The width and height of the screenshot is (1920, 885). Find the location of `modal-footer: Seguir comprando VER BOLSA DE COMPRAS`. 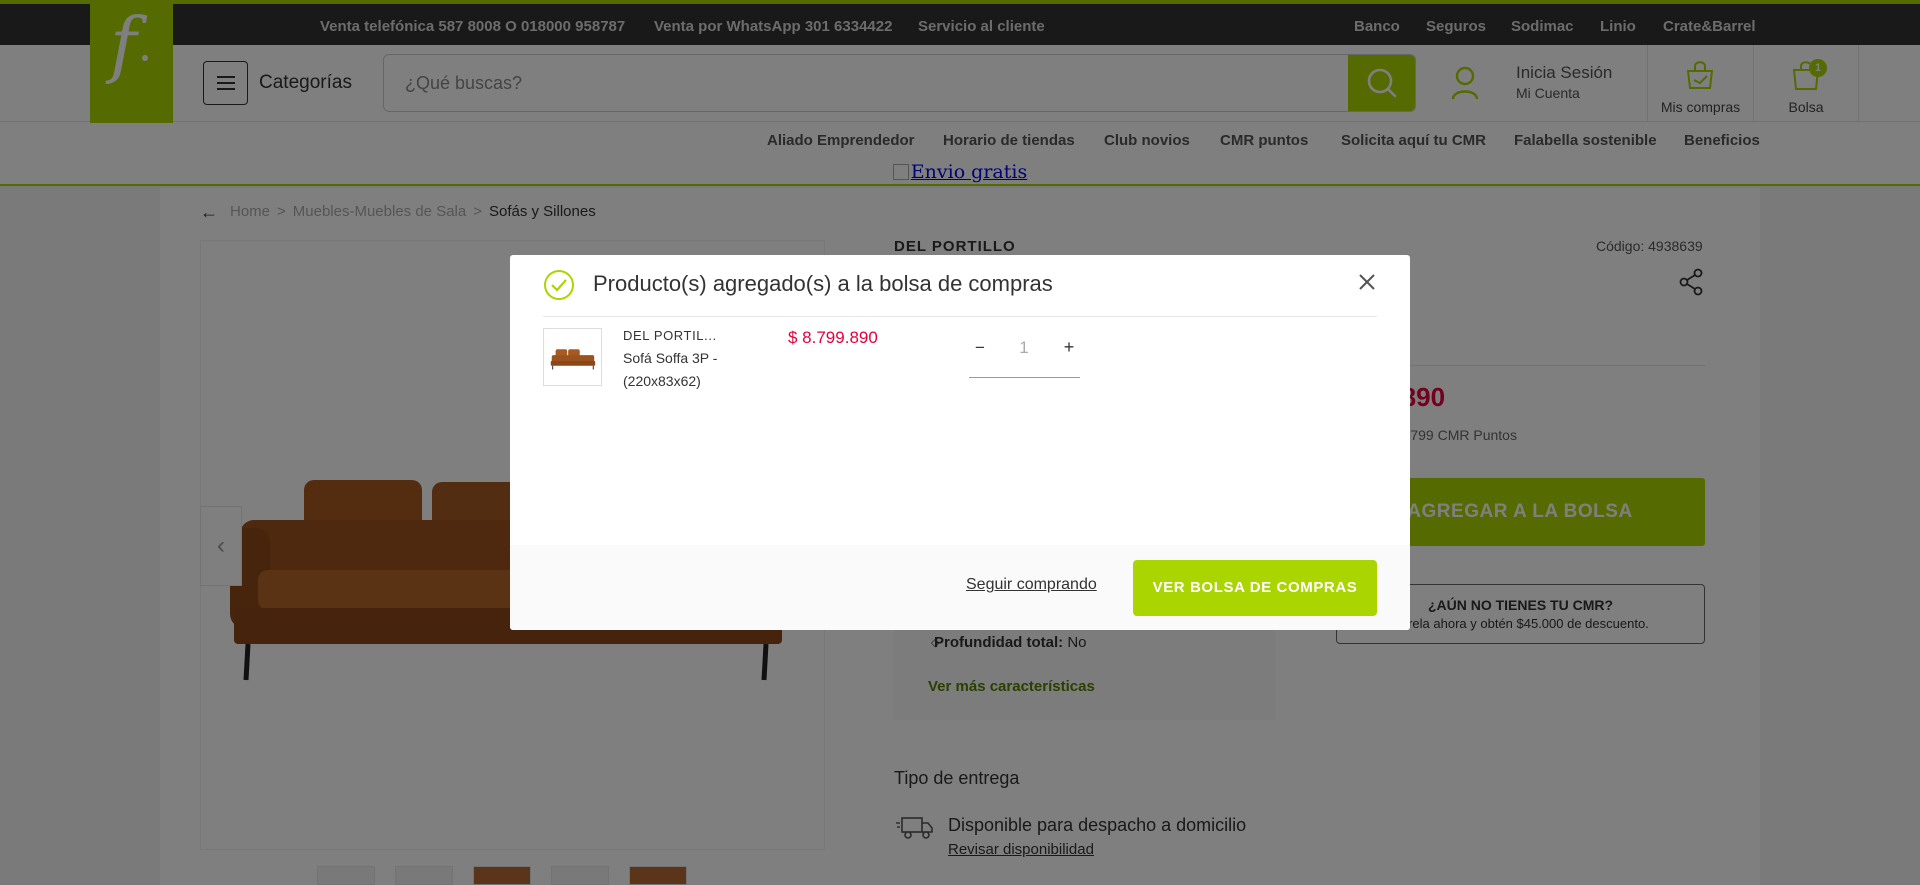

modal-footer: Seguir comprando VER BOLSA DE COMPRAS is located at coordinates (960, 587).